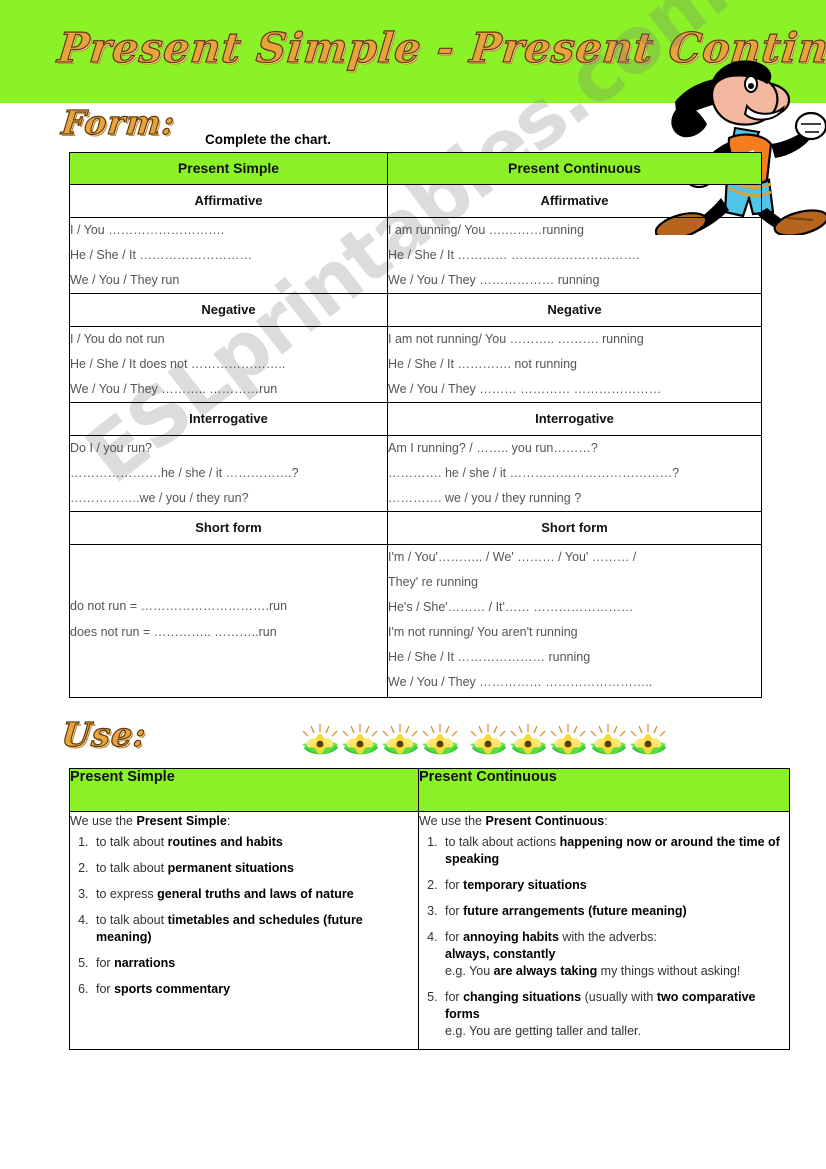 This screenshot has width=826, height=1169. Describe the element at coordinates (534, 473) in the screenshot. I see `line: …………. he / she / it …………………………………?` at that location.